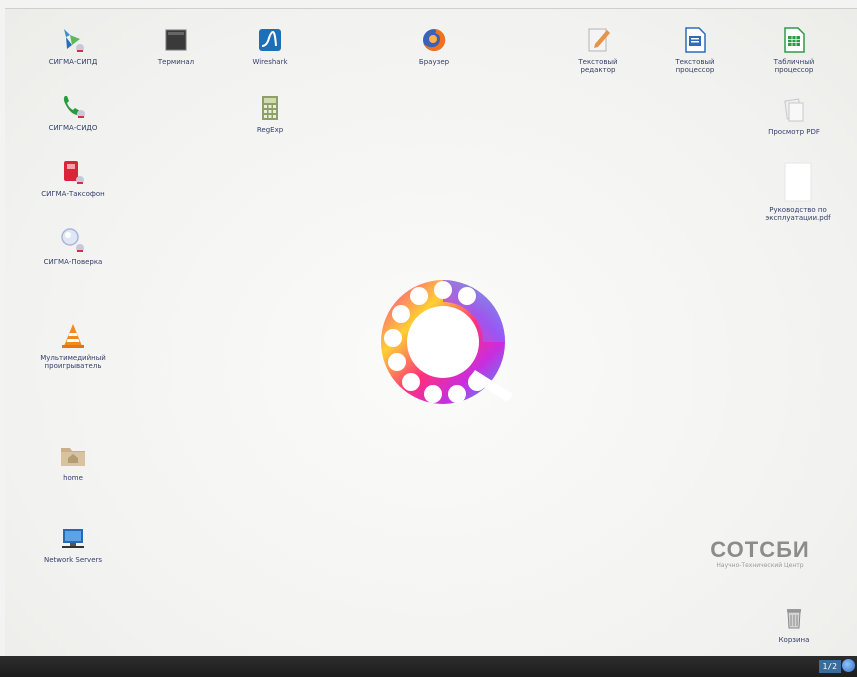 This screenshot has height=677, width=857. Describe the element at coordinates (434, 62) in the screenshot. I see `desktop-icon-label: Браузер` at that location.